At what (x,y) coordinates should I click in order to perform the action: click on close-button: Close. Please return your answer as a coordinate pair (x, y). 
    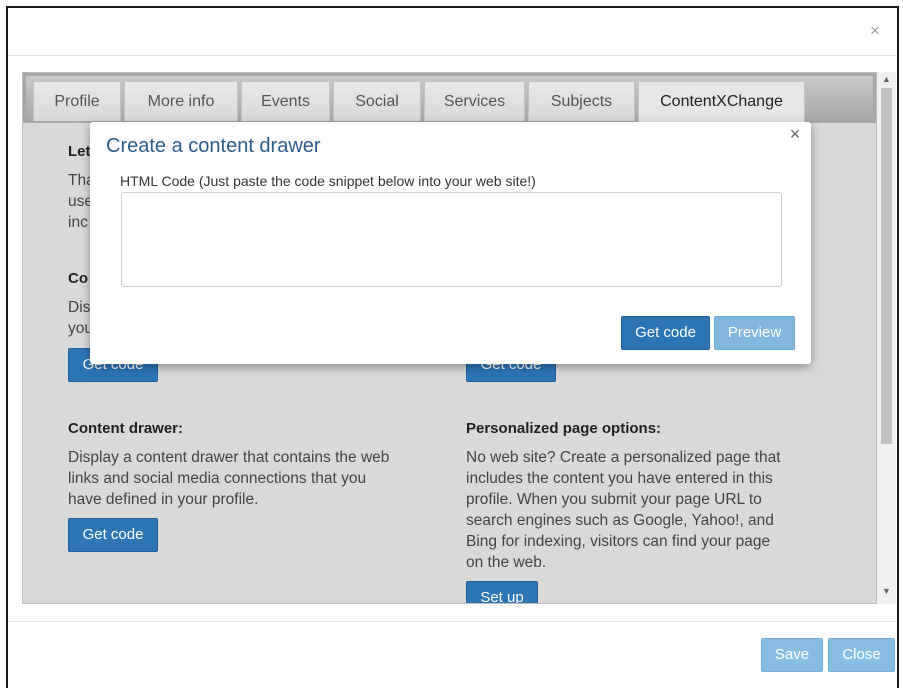
    Looking at the image, I should click on (861, 655).